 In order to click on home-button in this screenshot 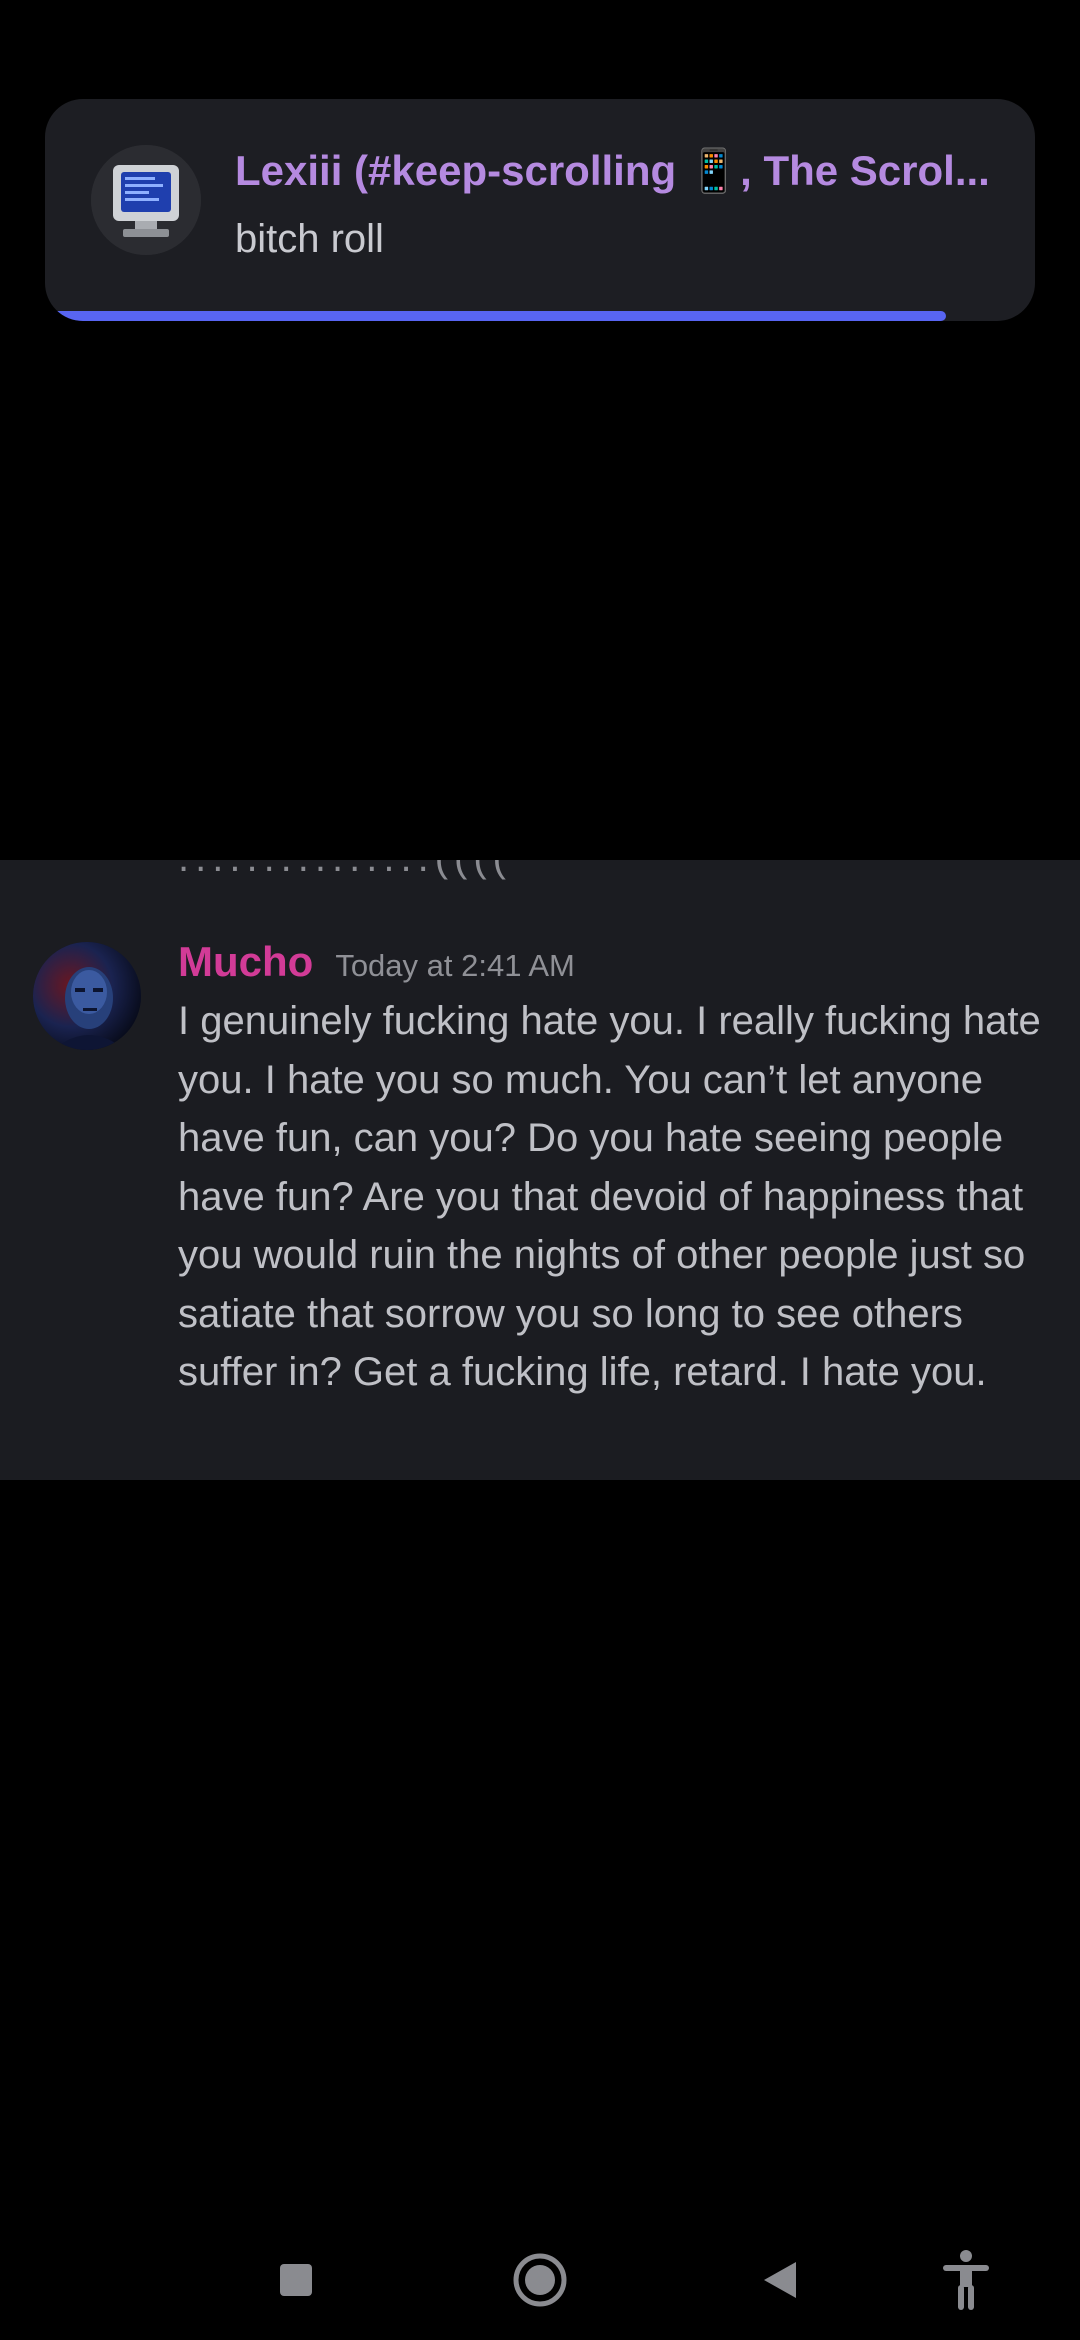, I will do `click(540, 2280)`.